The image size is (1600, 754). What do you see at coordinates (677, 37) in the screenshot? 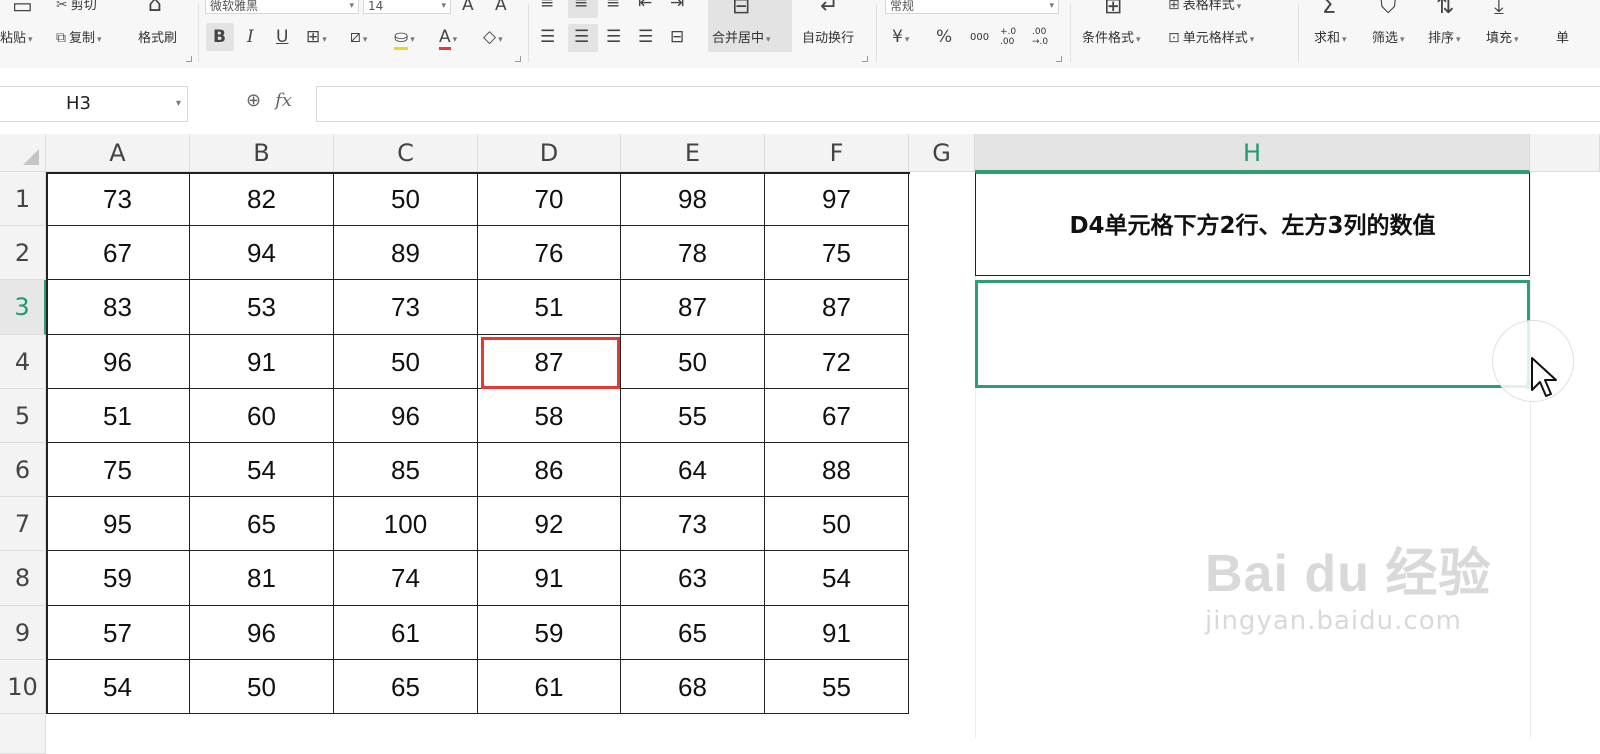
I see `distributed-align-button: ⊟` at bounding box center [677, 37].